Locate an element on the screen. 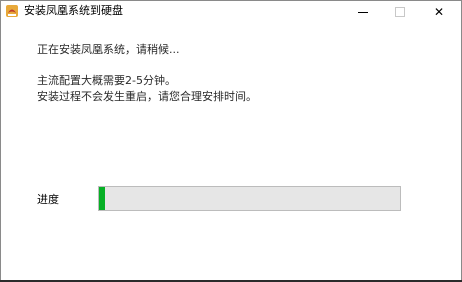 The image size is (462, 282). minimize-icon is located at coordinates (363, 12).